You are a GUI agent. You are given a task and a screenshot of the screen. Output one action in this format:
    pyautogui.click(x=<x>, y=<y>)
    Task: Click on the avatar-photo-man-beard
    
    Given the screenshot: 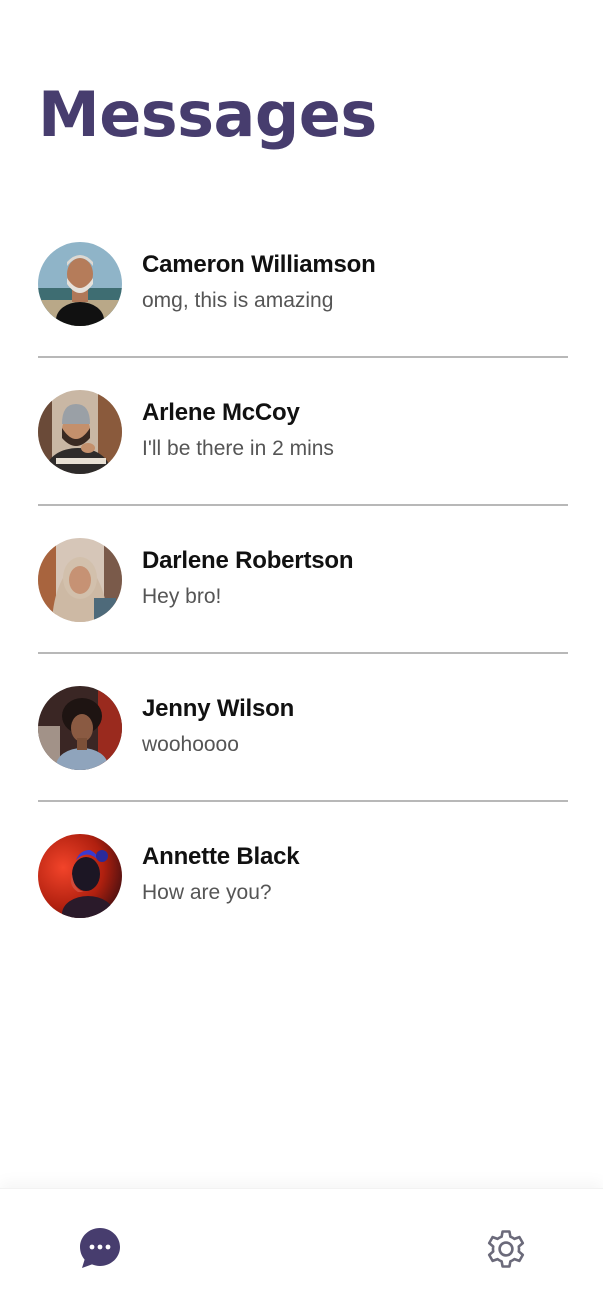 What is the action you would take?
    pyautogui.click(x=80, y=284)
    